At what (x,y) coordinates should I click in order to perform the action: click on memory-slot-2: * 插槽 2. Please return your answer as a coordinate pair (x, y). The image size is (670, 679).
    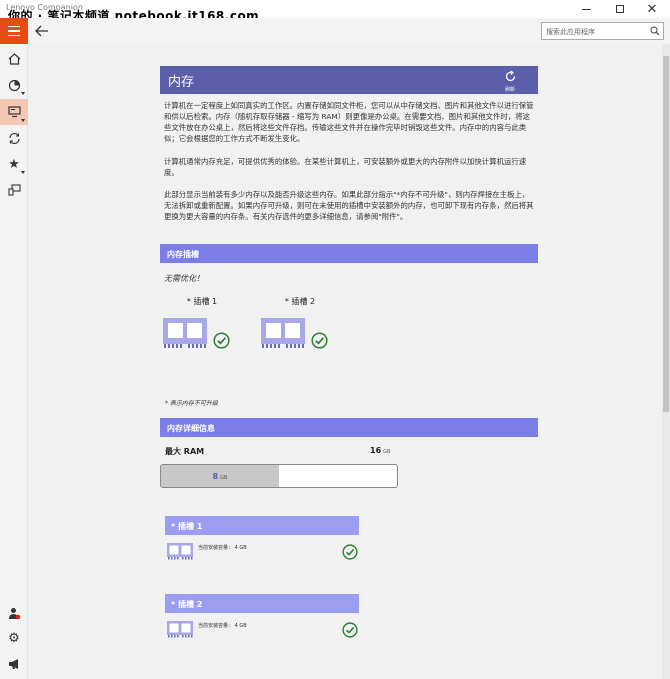
    Looking at the image, I should click on (300, 324).